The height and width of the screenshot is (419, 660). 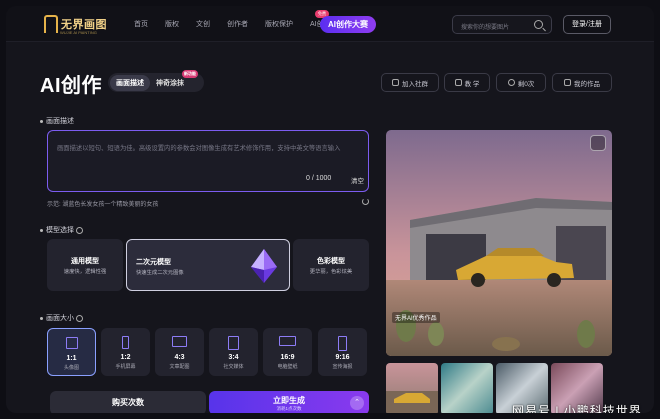 I want to click on community-icon, so click(x=395, y=82).